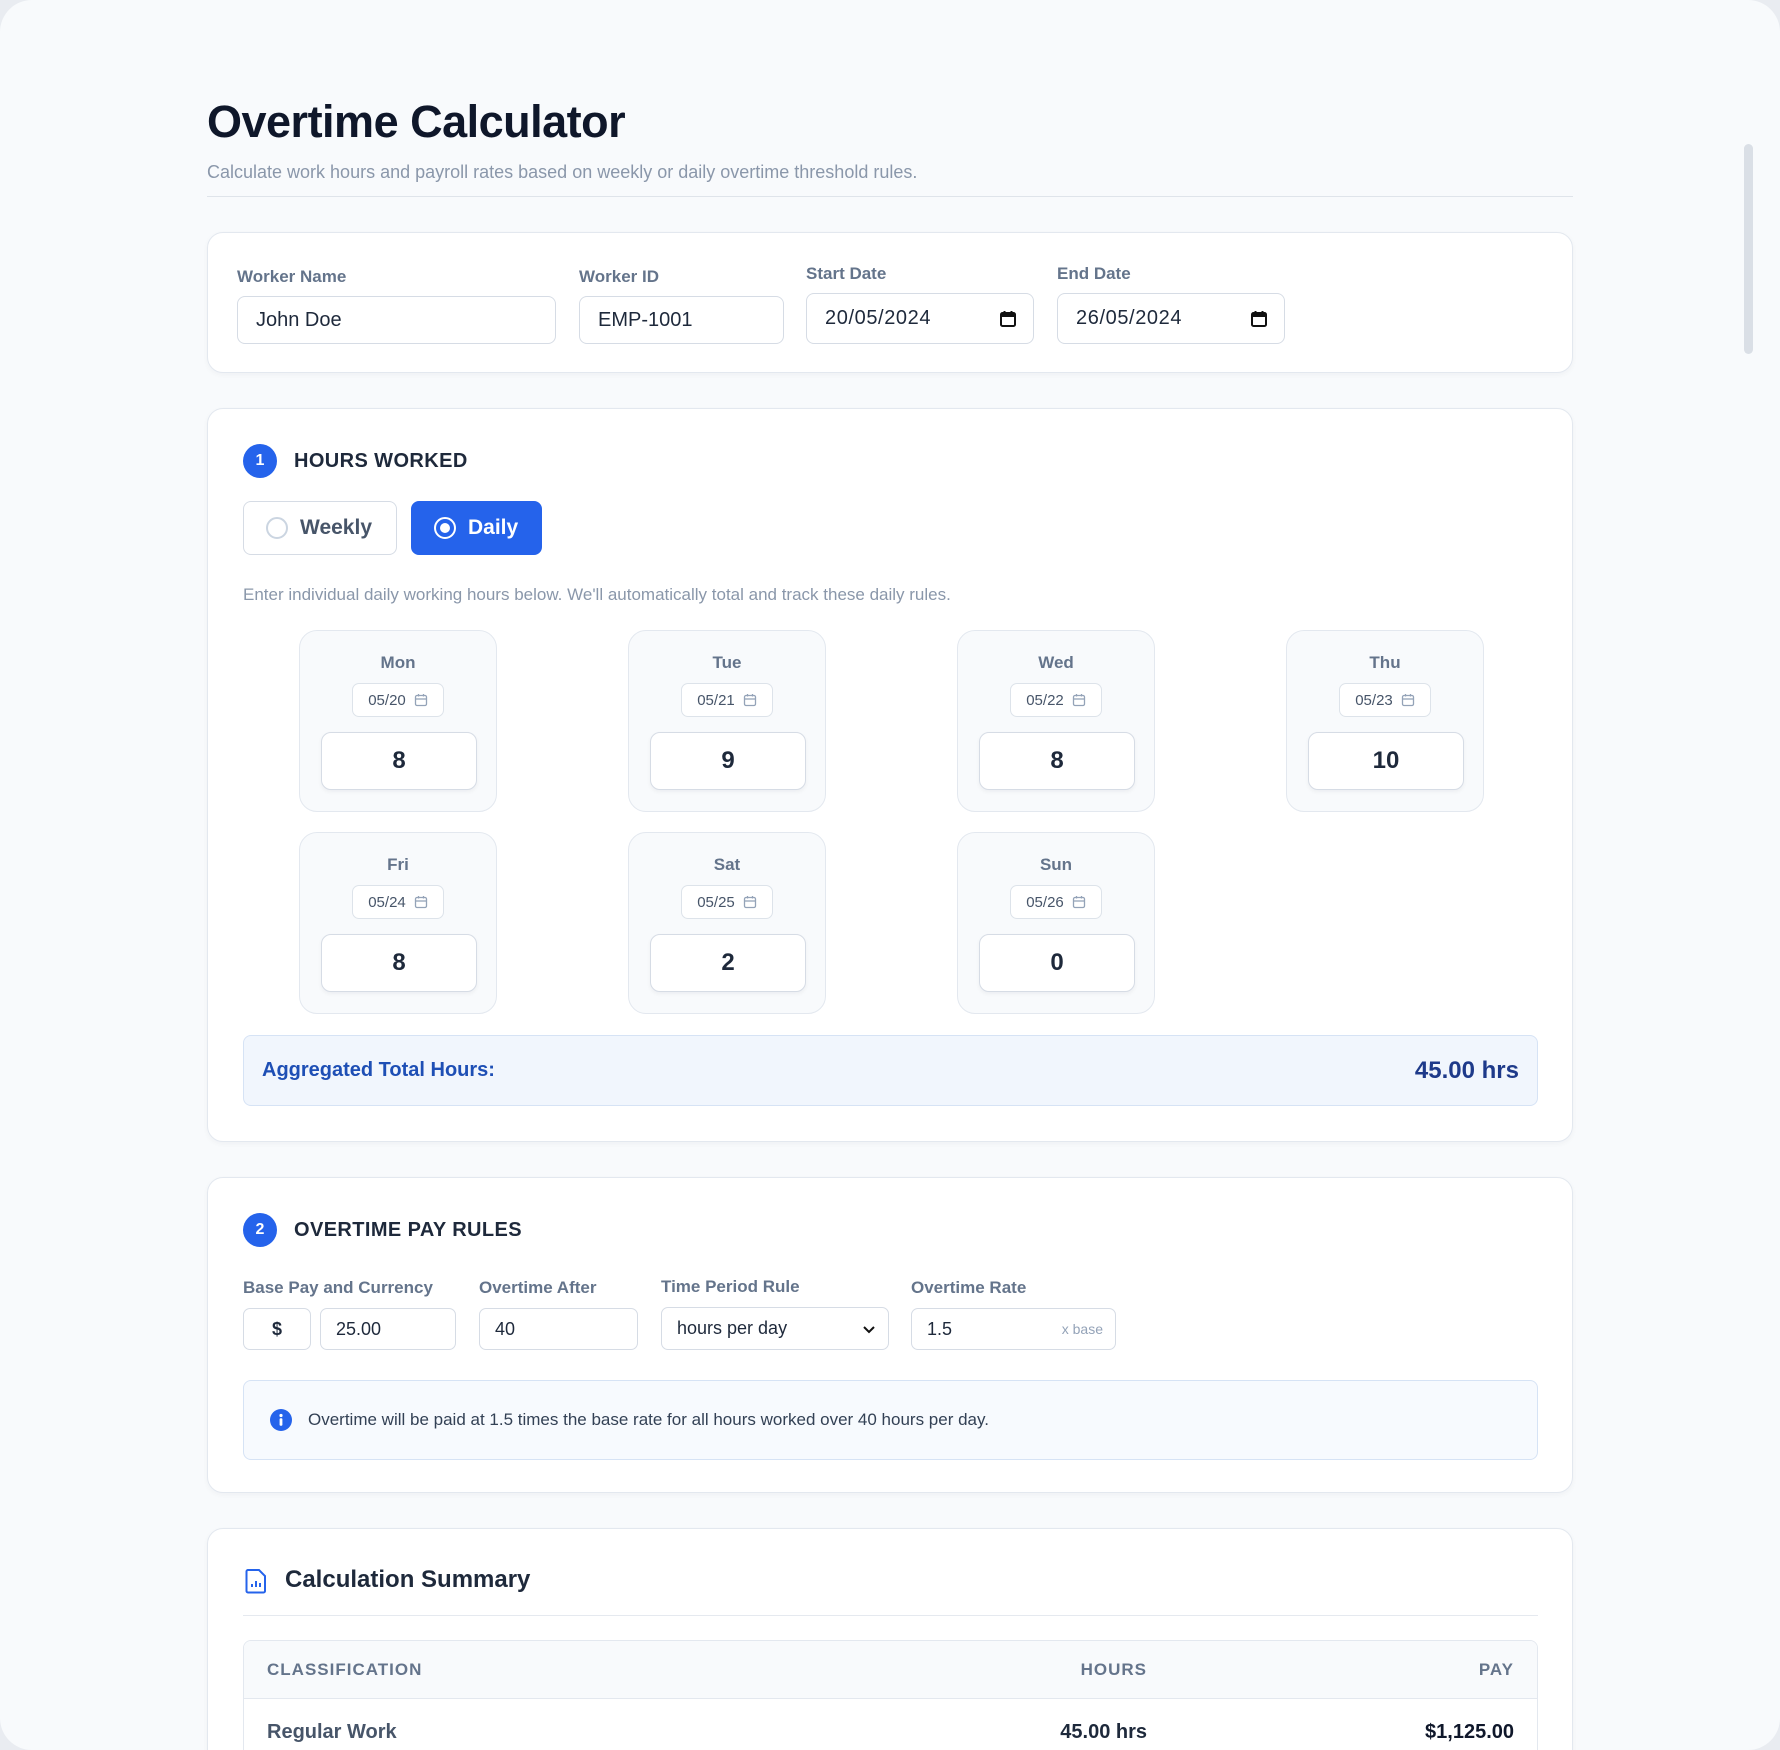 The image size is (1780, 1750). Describe the element at coordinates (292, 276) in the screenshot. I see `worker-name-label: Worker Name` at that location.